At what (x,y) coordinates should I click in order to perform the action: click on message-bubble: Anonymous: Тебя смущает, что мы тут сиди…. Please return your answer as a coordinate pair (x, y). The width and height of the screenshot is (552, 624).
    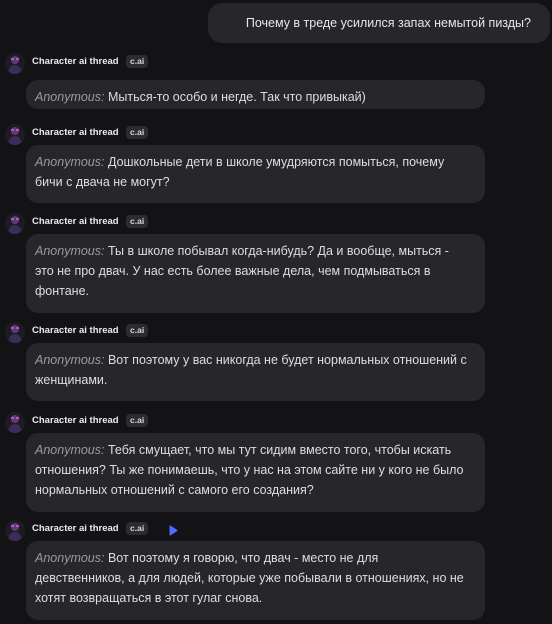
    Looking at the image, I should click on (255, 472).